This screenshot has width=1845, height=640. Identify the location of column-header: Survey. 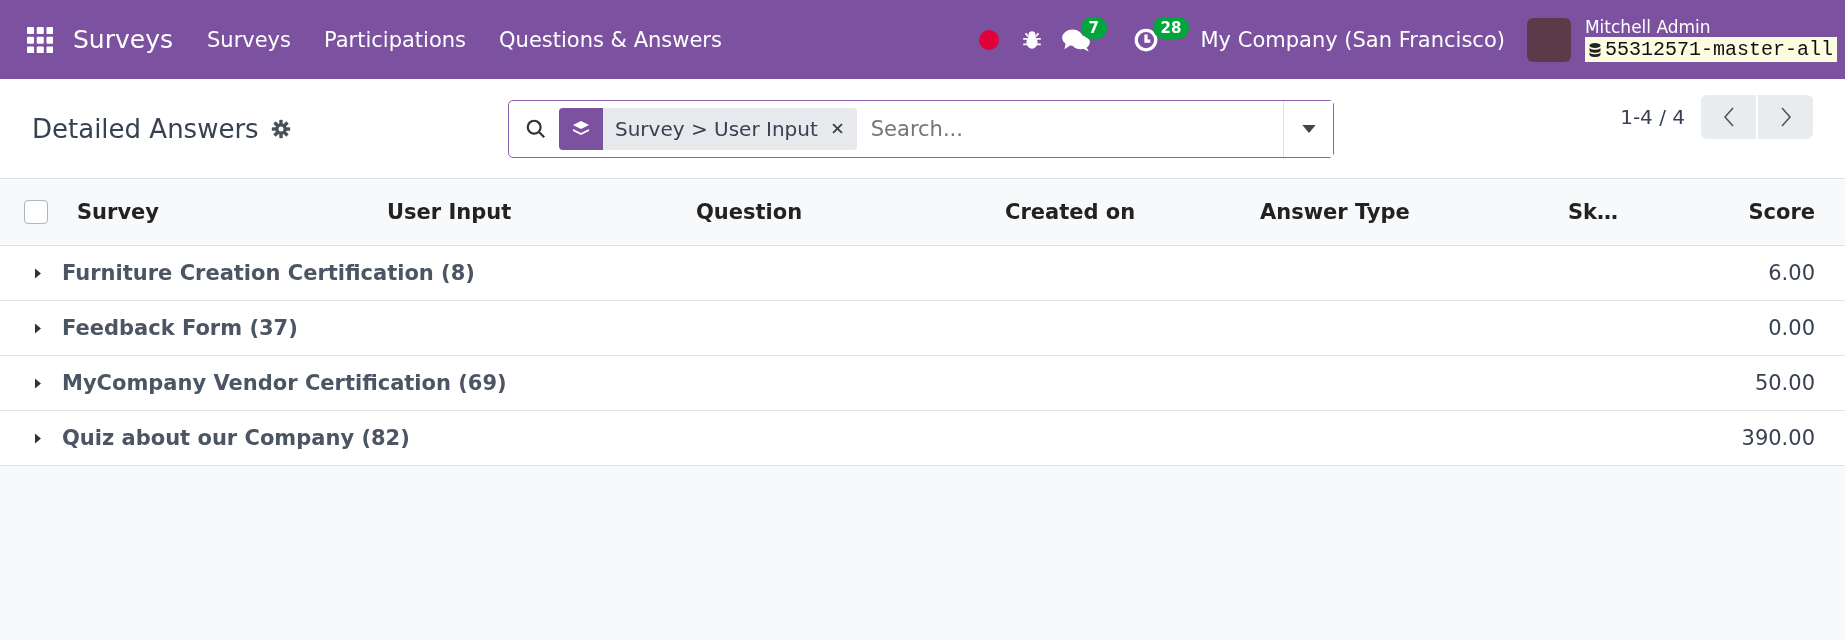
(232, 212).